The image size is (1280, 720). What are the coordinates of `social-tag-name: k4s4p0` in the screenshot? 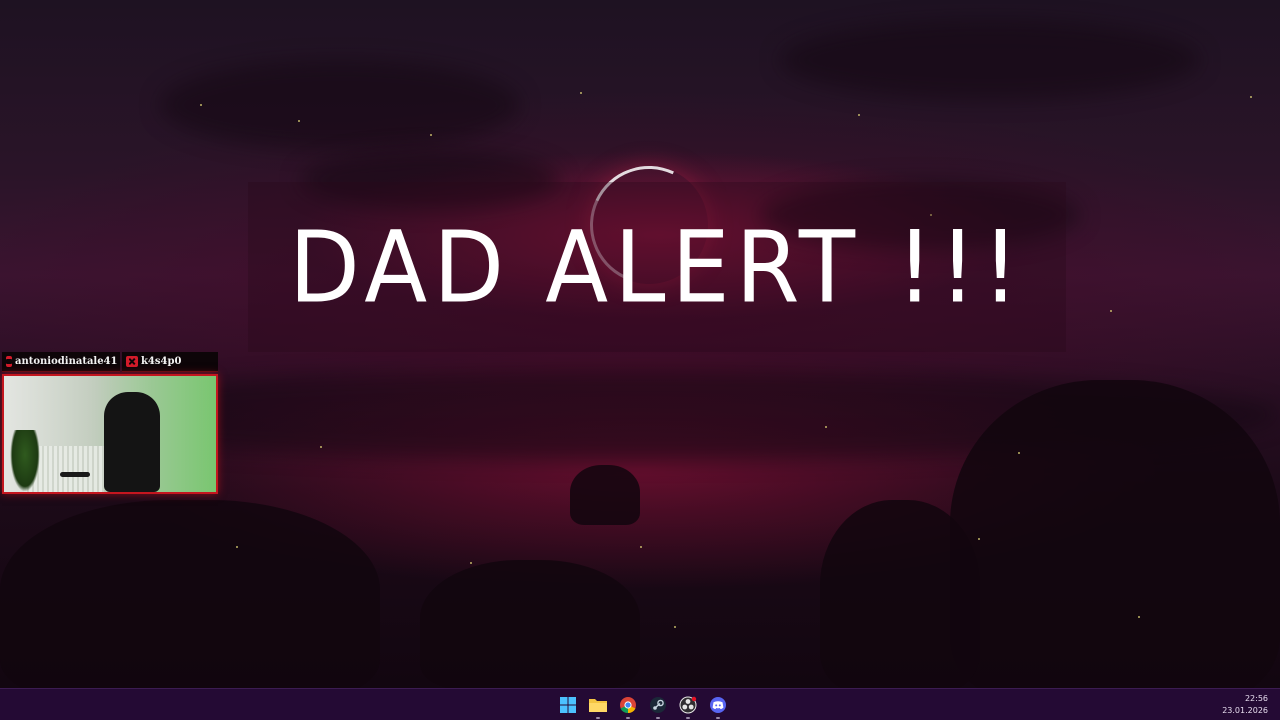 It's located at (161, 361).